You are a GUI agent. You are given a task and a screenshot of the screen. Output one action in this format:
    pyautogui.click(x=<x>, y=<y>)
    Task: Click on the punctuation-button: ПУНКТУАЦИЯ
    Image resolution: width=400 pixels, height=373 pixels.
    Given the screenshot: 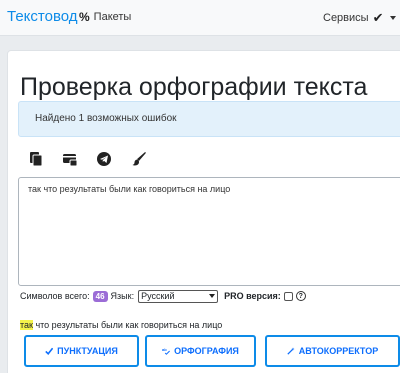 What is the action you would take?
    pyautogui.click(x=81, y=351)
    